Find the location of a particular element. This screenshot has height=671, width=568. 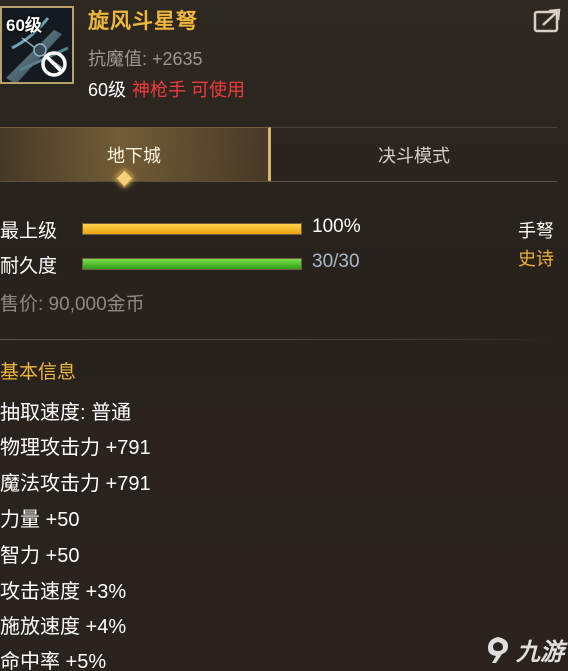

required-class: 神枪手 可使用 is located at coordinates (189, 90).